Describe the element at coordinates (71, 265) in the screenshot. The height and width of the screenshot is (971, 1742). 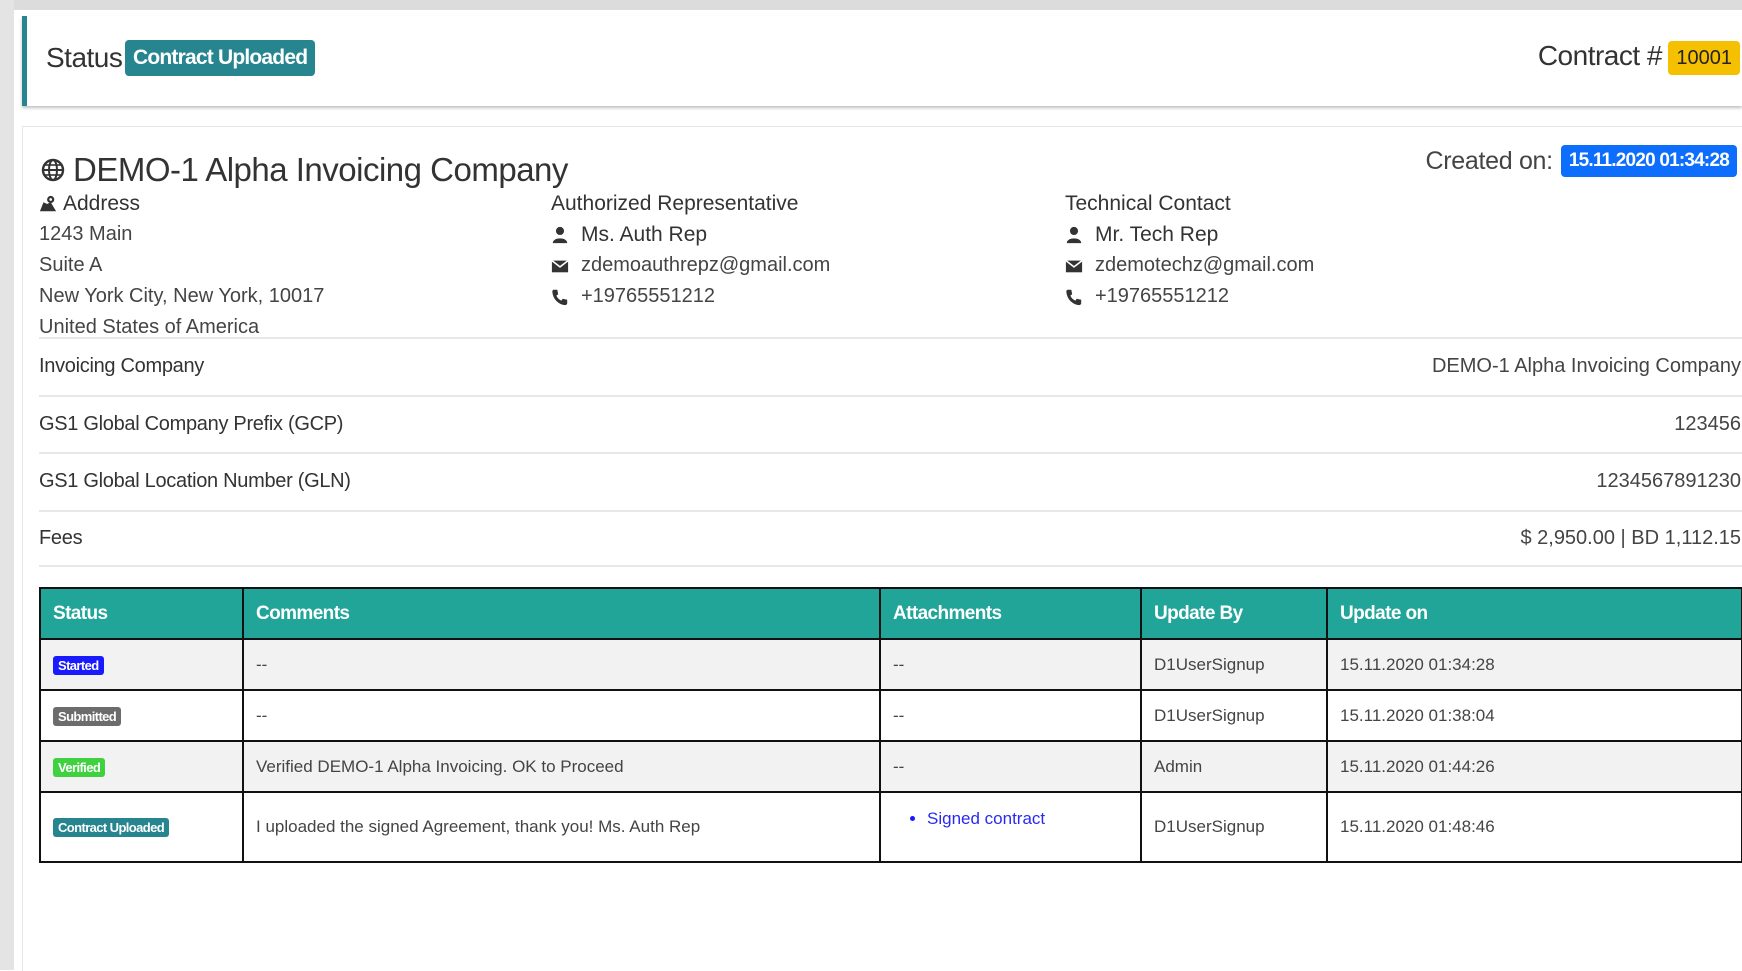
I see `address-line: Suite A` at that location.